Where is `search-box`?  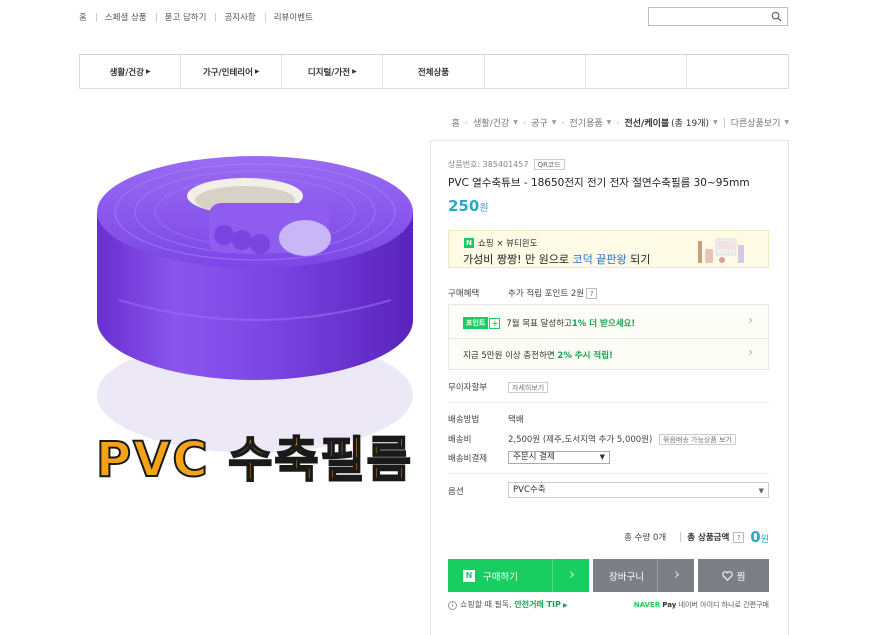
search-box is located at coordinates (718, 16).